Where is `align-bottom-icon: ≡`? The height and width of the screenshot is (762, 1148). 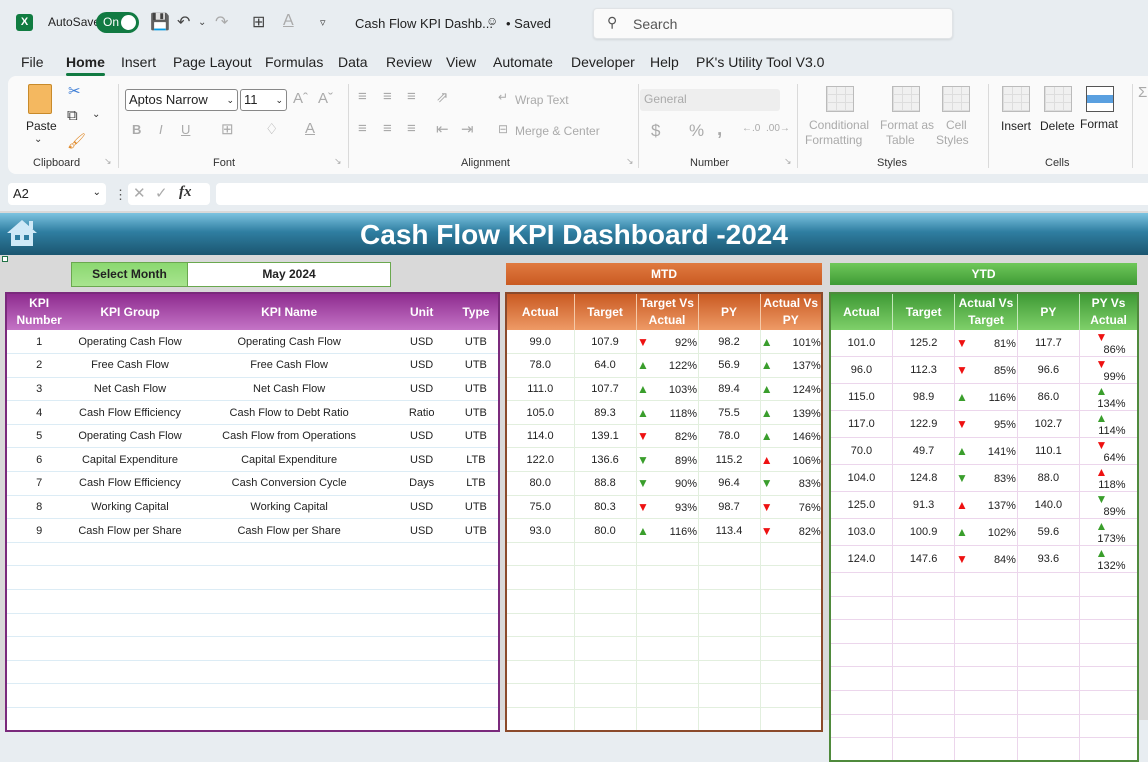
align-bottom-icon: ≡ is located at coordinates (411, 96).